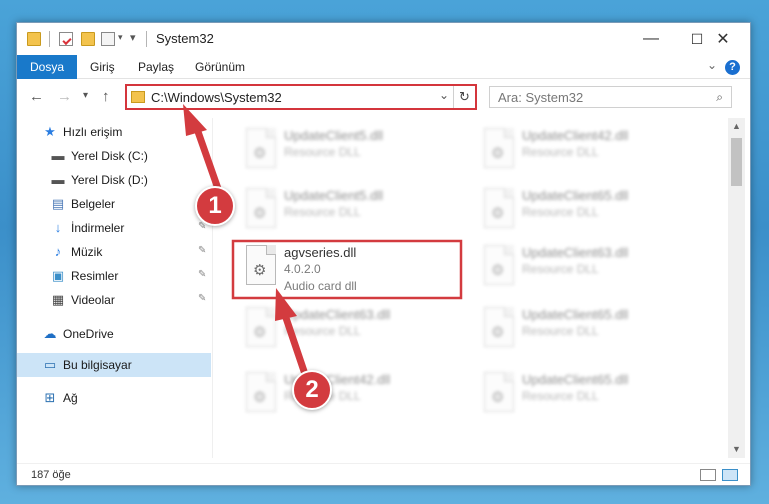  Describe the element at coordinates (88, 334) in the screenshot. I see `sidebar-item-label: OneDrive` at that location.